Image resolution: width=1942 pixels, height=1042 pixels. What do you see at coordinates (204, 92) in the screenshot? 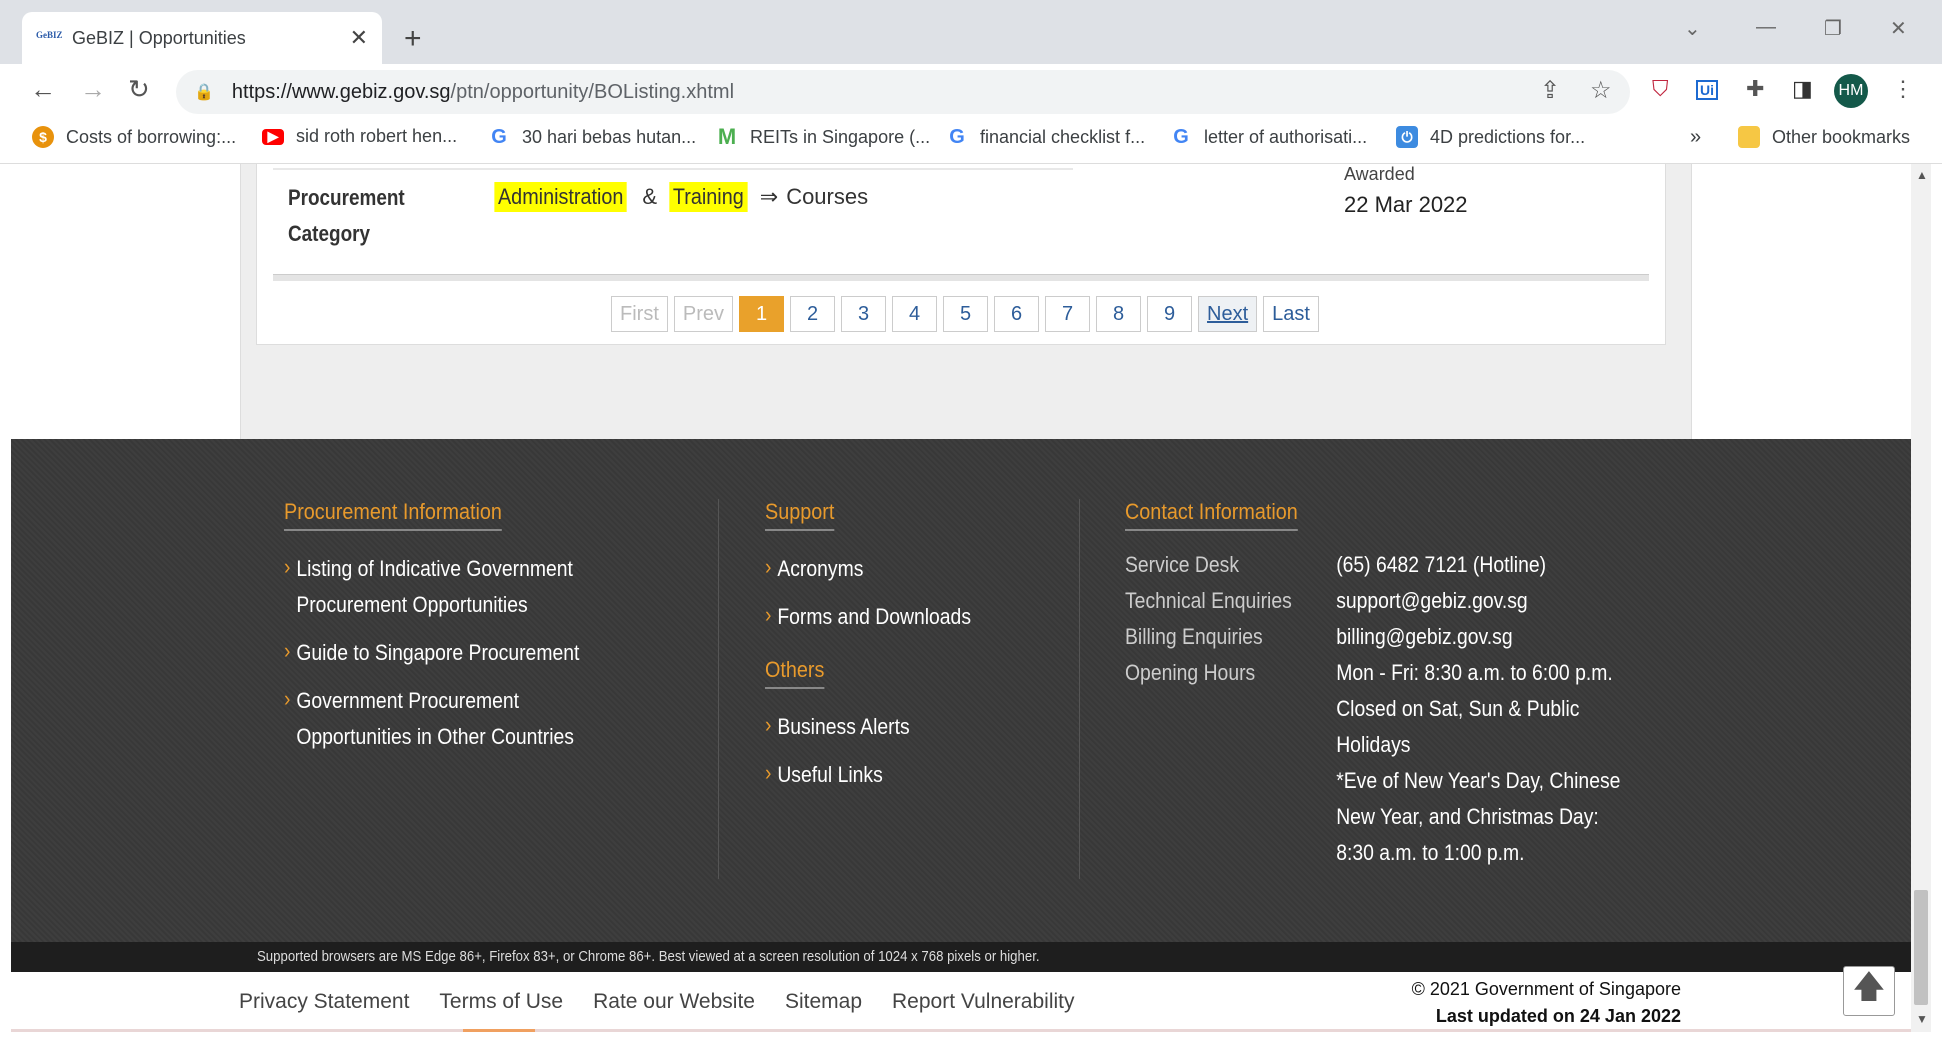
I see `lock-icon: 🔒` at bounding box center [204, 92].